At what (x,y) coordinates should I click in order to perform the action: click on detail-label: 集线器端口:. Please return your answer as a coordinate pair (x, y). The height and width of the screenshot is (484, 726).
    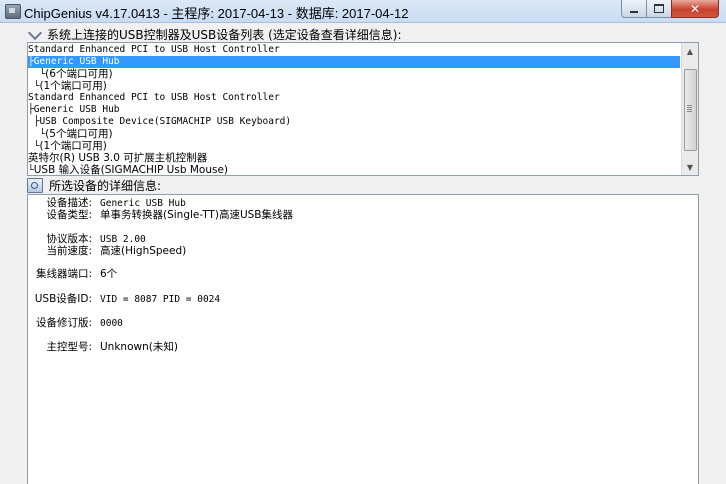
    Looking at the image, I should click on (63, 274).